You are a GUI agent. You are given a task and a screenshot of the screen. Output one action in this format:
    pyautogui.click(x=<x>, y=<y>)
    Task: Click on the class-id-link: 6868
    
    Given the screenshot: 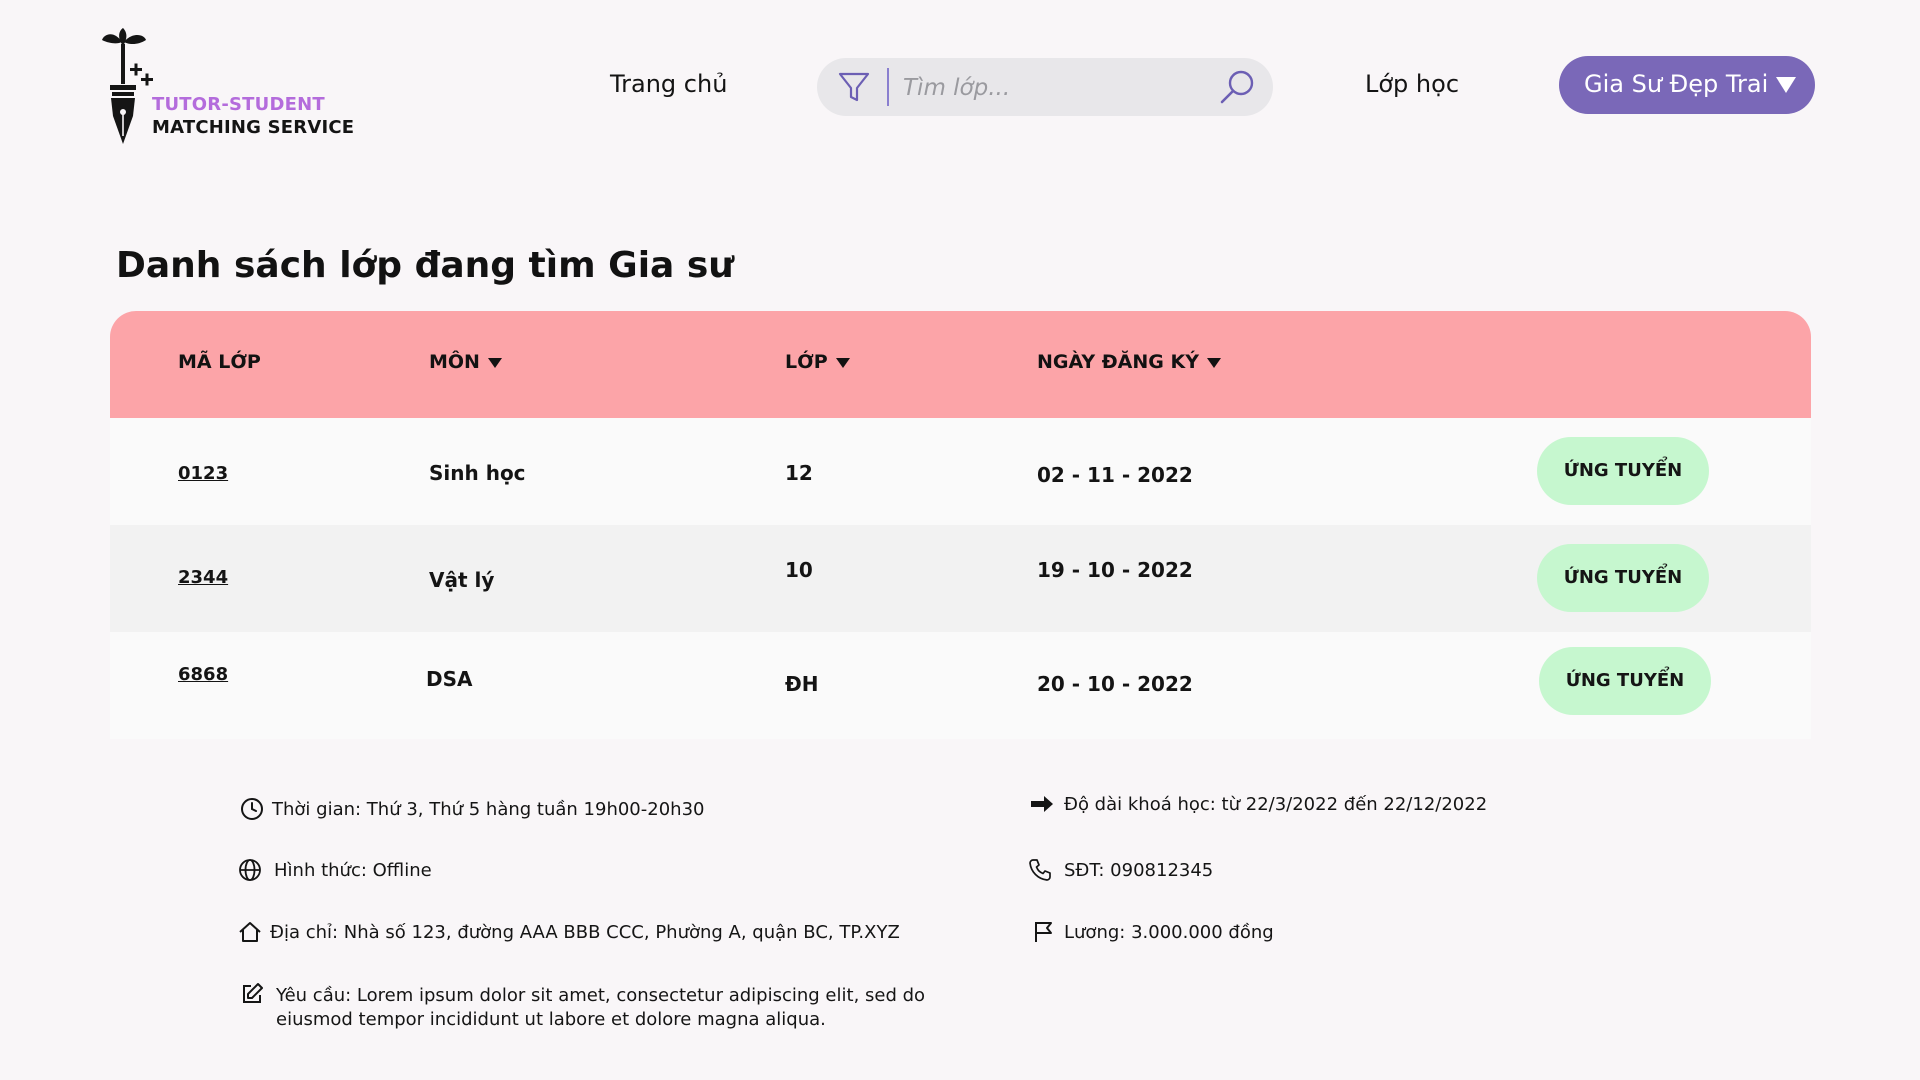 What is the action you would take?
    pyautogui.click(x=203, y=674)
    